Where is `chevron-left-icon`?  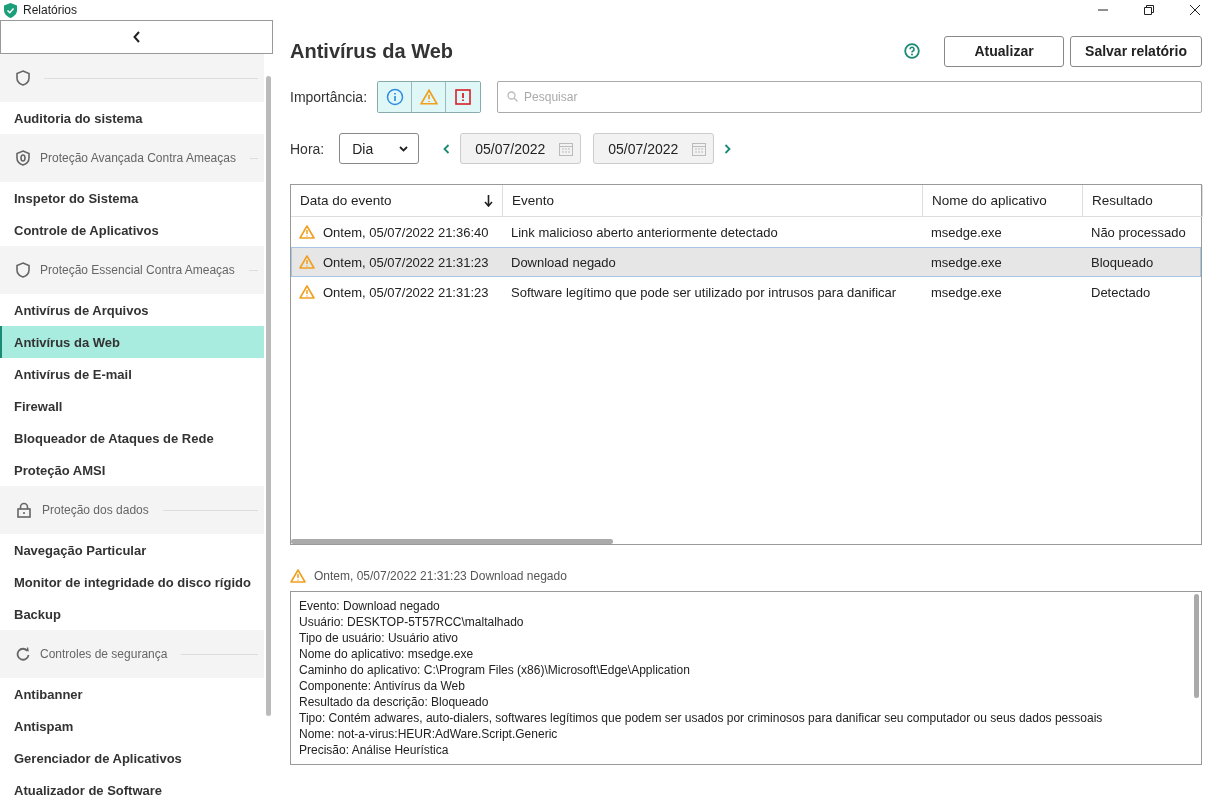 chevron-left-icon is located at coordinates (136, 37).